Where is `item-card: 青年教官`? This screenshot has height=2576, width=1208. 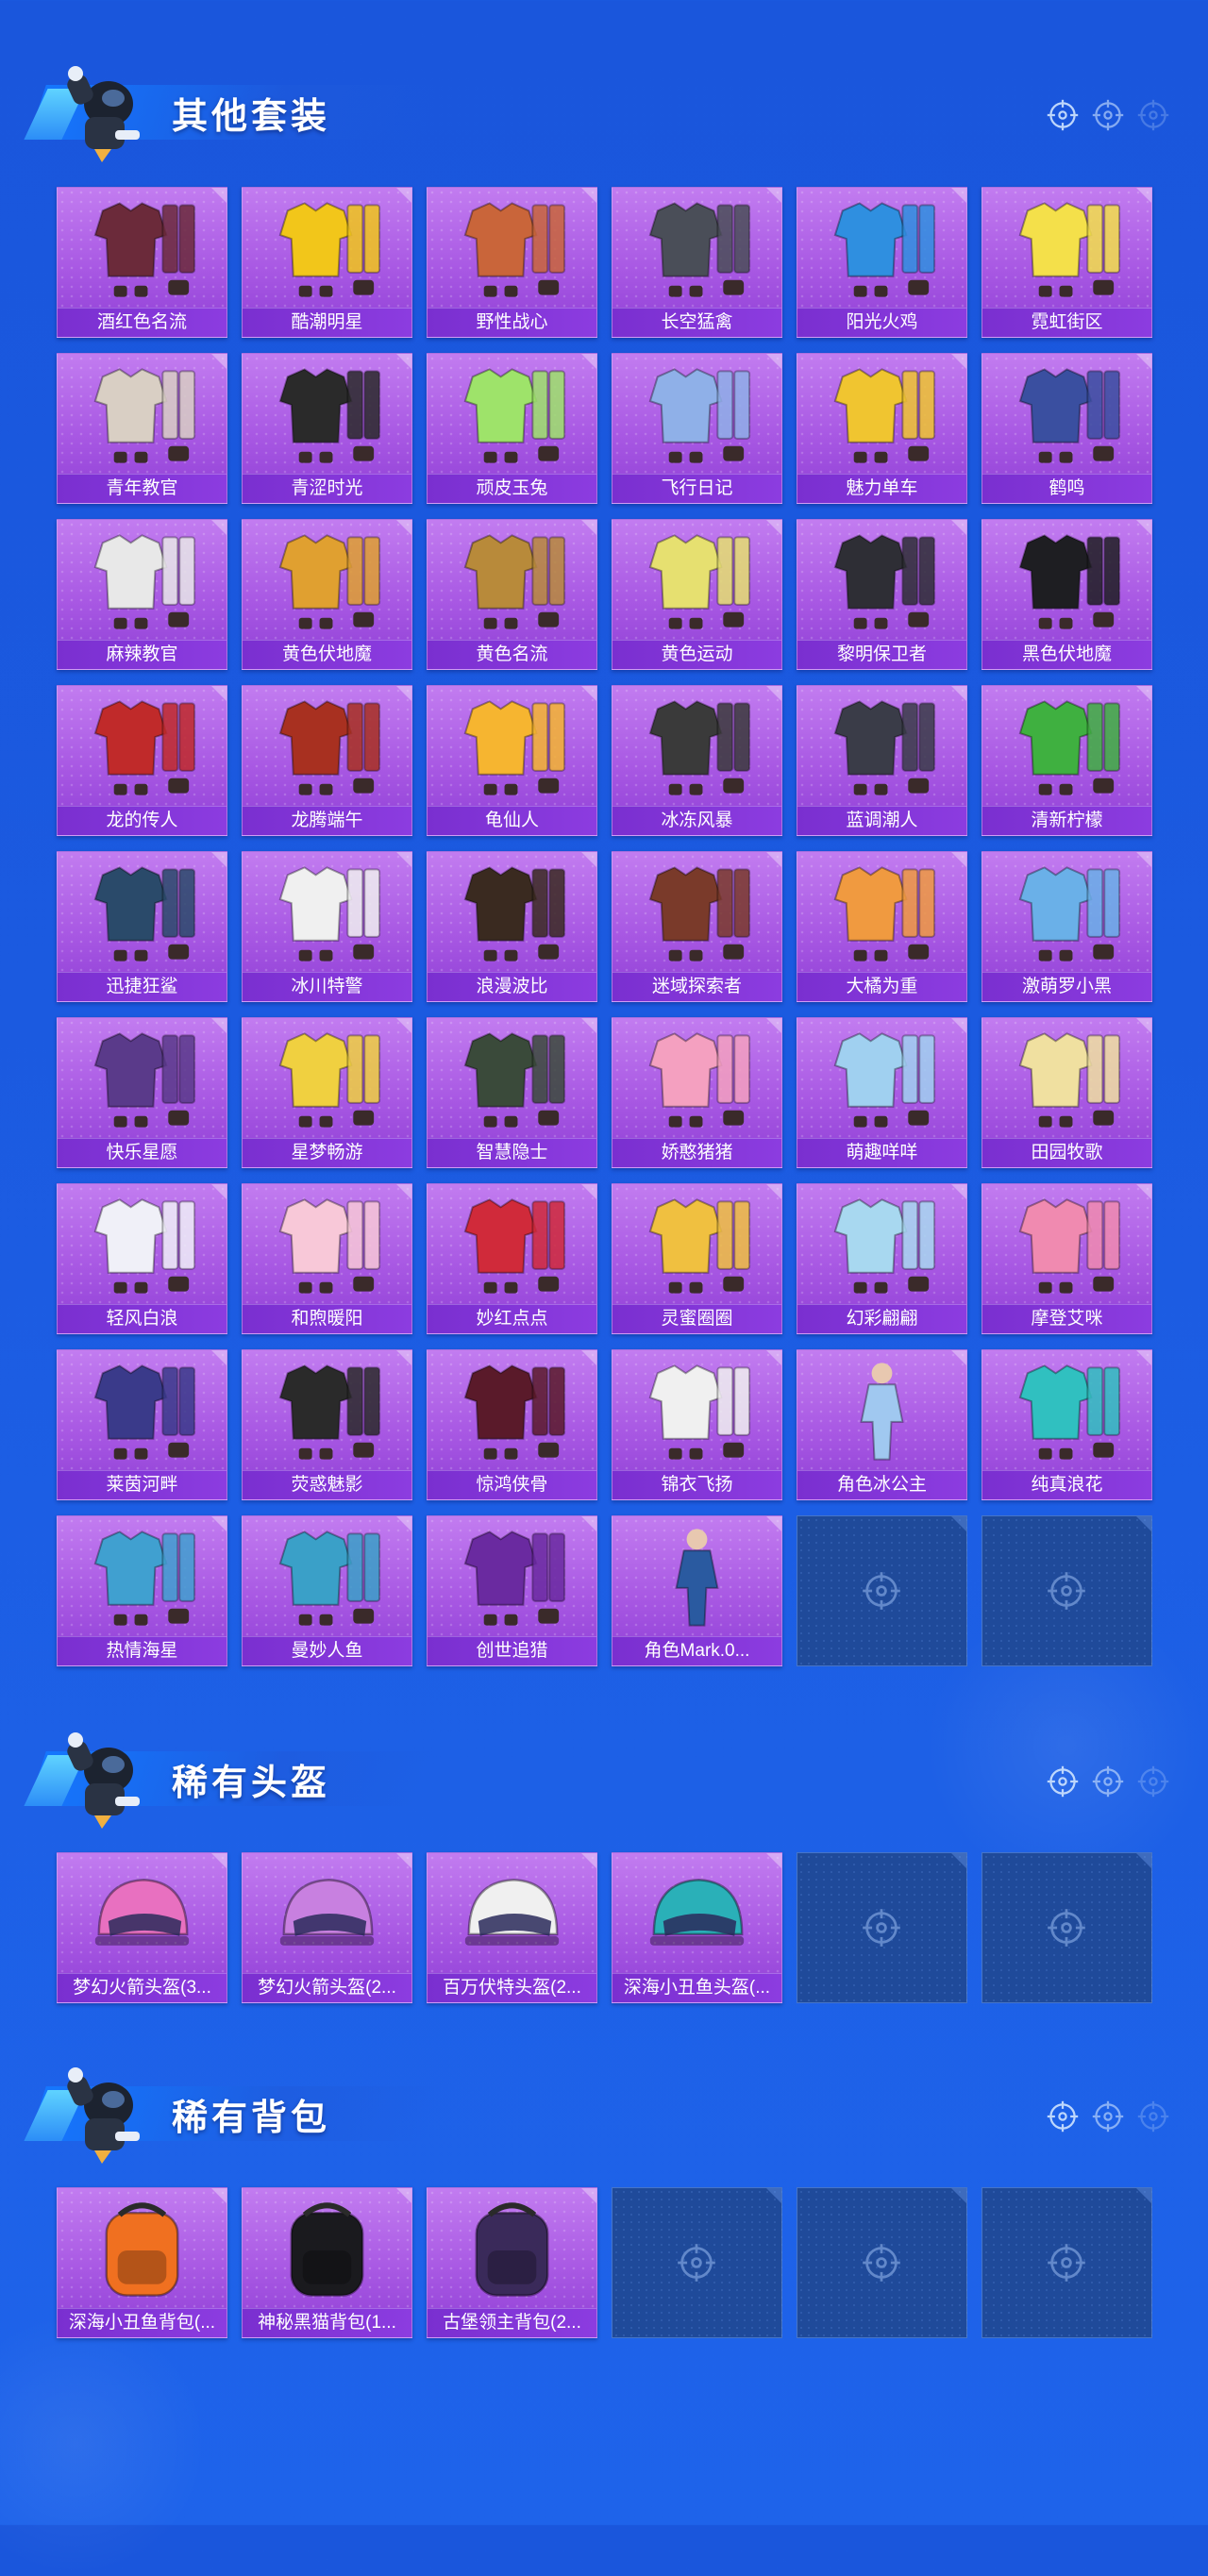 item-card: 青年教官 is located at coordinates (142, 428).